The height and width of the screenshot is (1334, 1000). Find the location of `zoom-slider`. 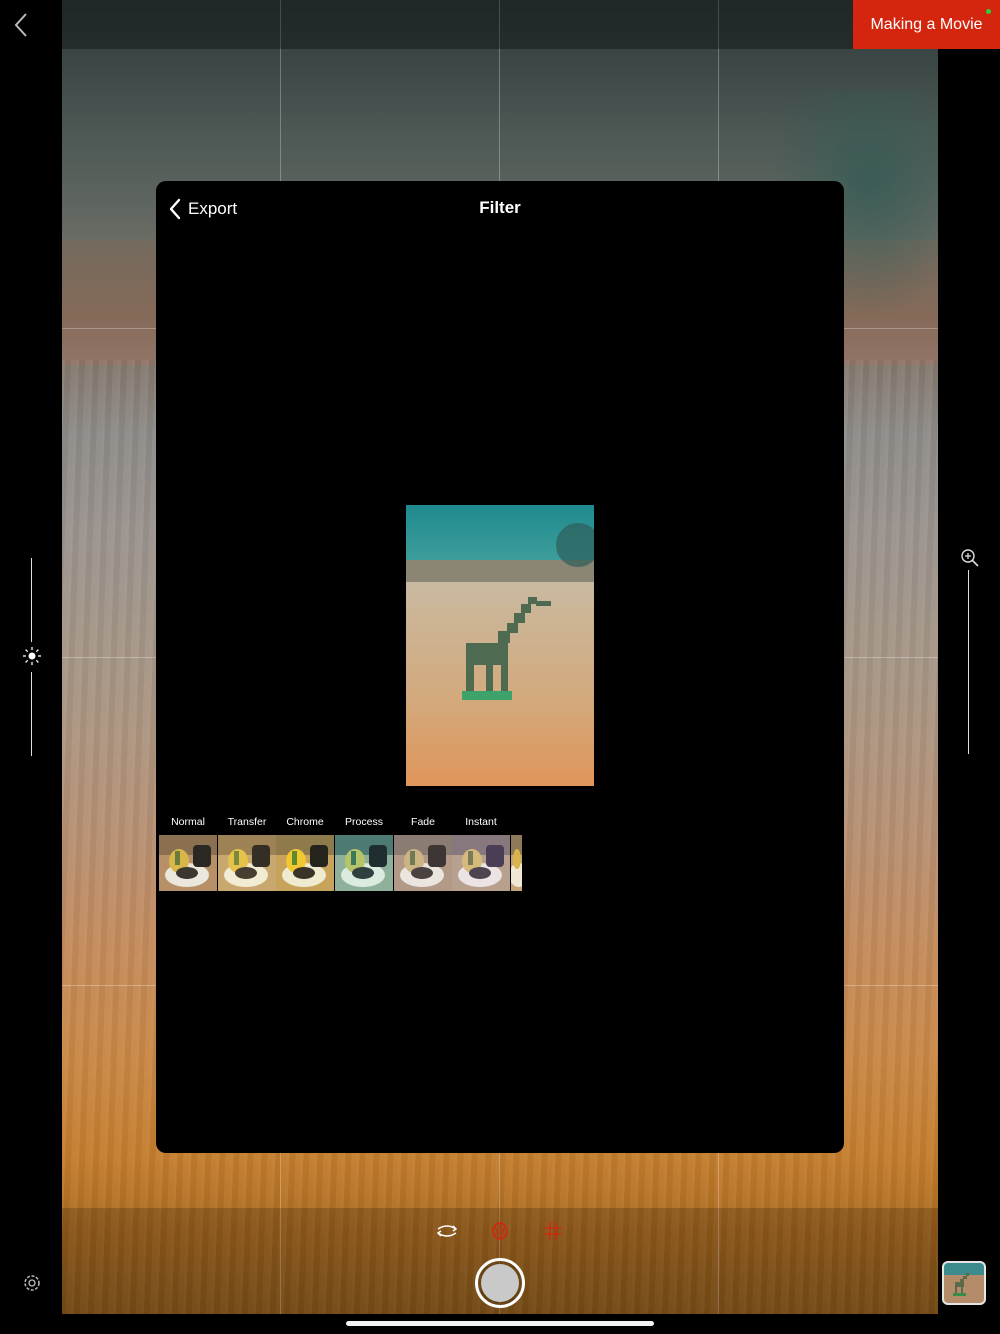

zoom-slider is located at coordinates (969, 653).